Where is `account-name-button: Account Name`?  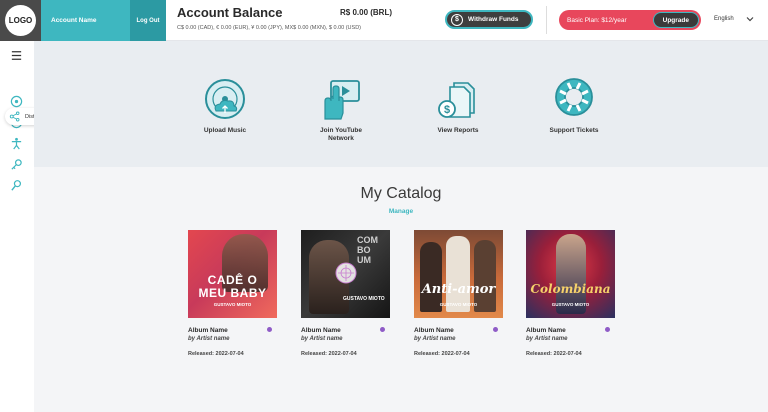
account-name-button: Account Name is located at coordinates (85, 20).